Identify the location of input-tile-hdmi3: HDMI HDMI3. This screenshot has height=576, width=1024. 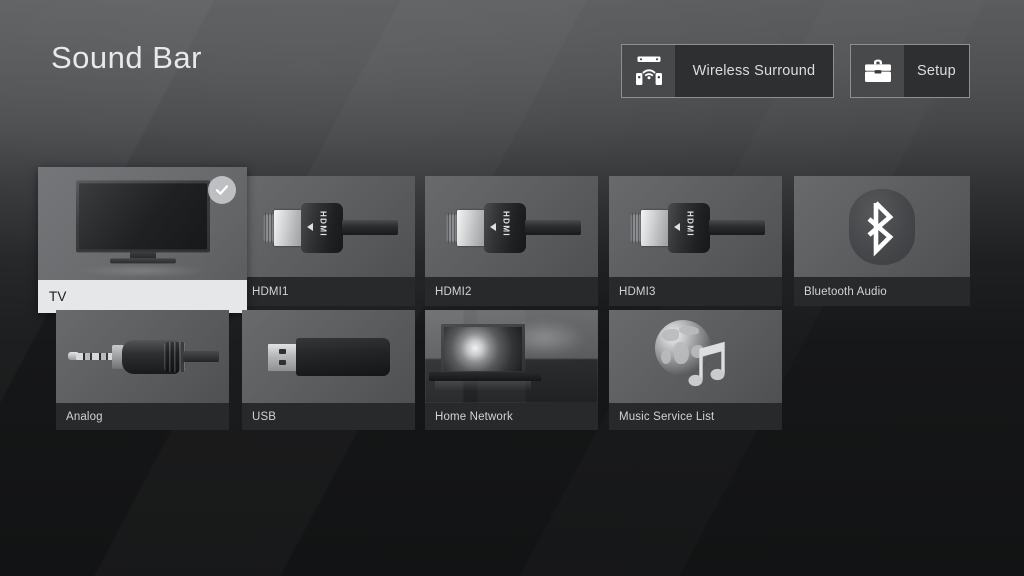
(695, 241).